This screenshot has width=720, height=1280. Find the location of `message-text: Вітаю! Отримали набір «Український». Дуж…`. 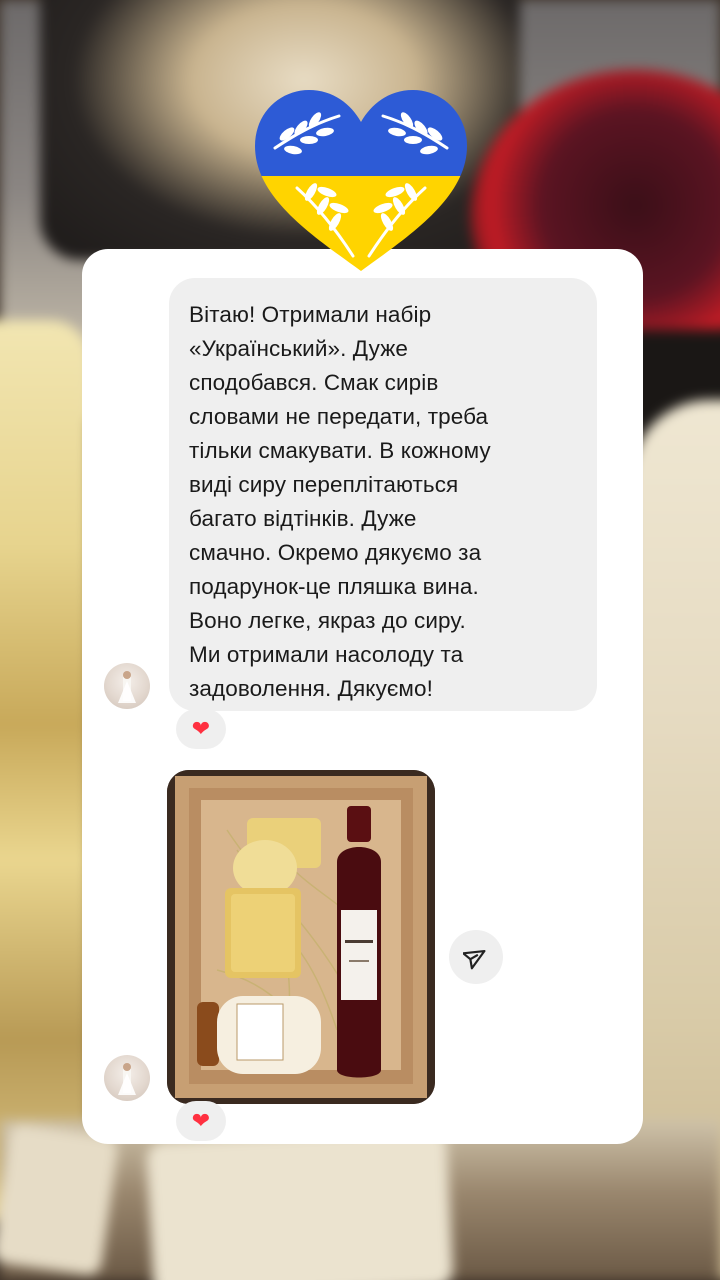

message-text: Вітаю! Отримали набір «Український». Дуж… is located at coordinates (340, 501).